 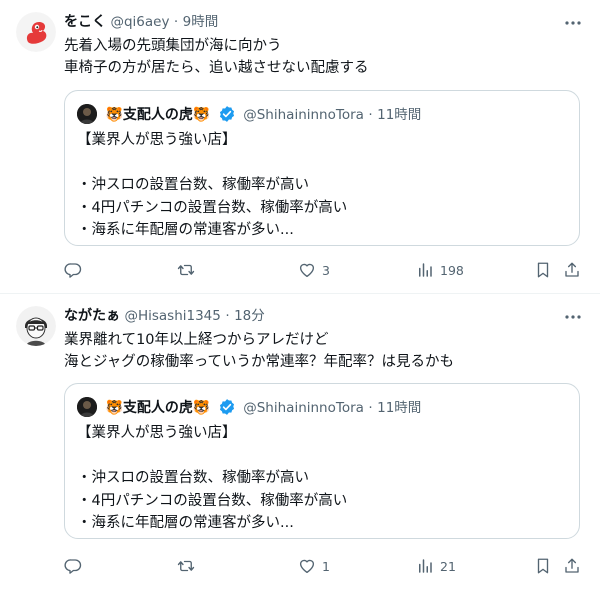 I want to click on tweet-header: ながたぁ @Hisashi1345 · 18分, so click(x=164, y=316).